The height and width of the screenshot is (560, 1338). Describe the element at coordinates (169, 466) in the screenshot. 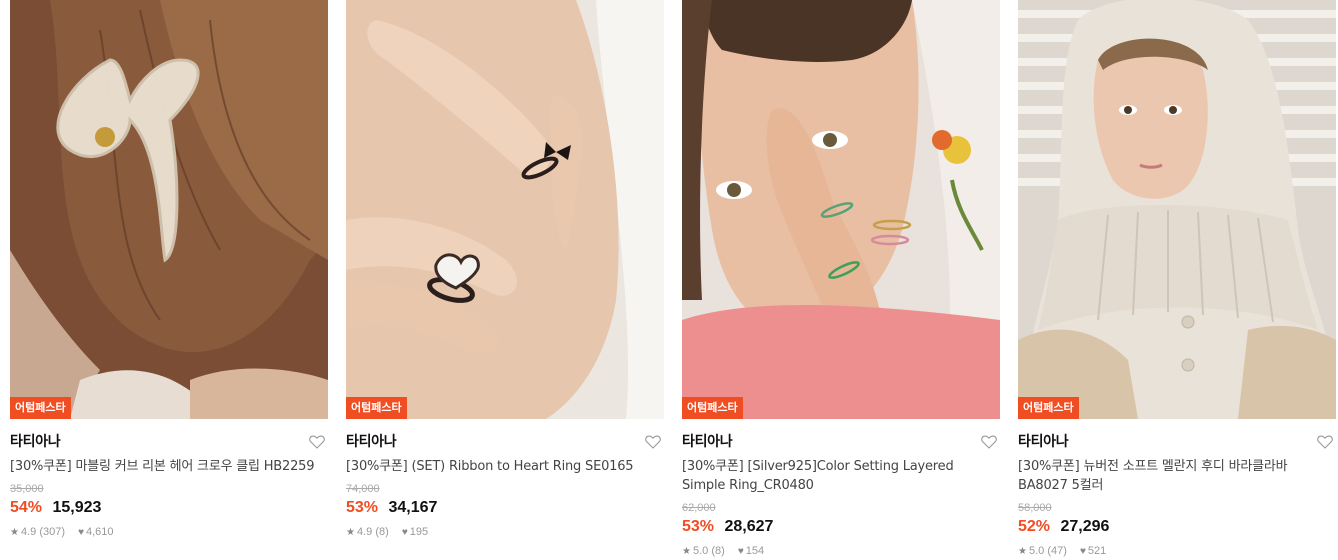

I see `product-title: [30%쿠폰] 마블링 커브 리본 헤어 크로우 클립 HB2259` at that location.